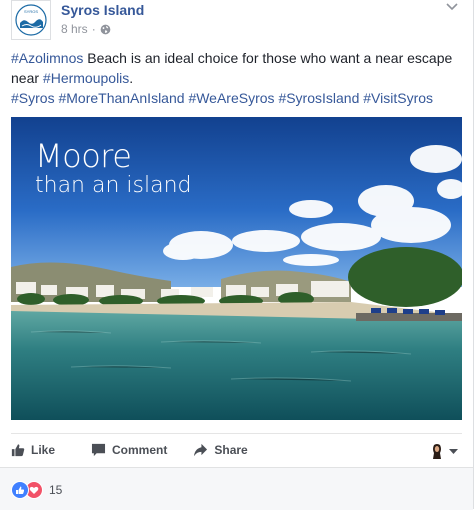 Image resolution: width=474 pixels, height=510 pixels. I want to click on like-button: Like, so click(33, 450).